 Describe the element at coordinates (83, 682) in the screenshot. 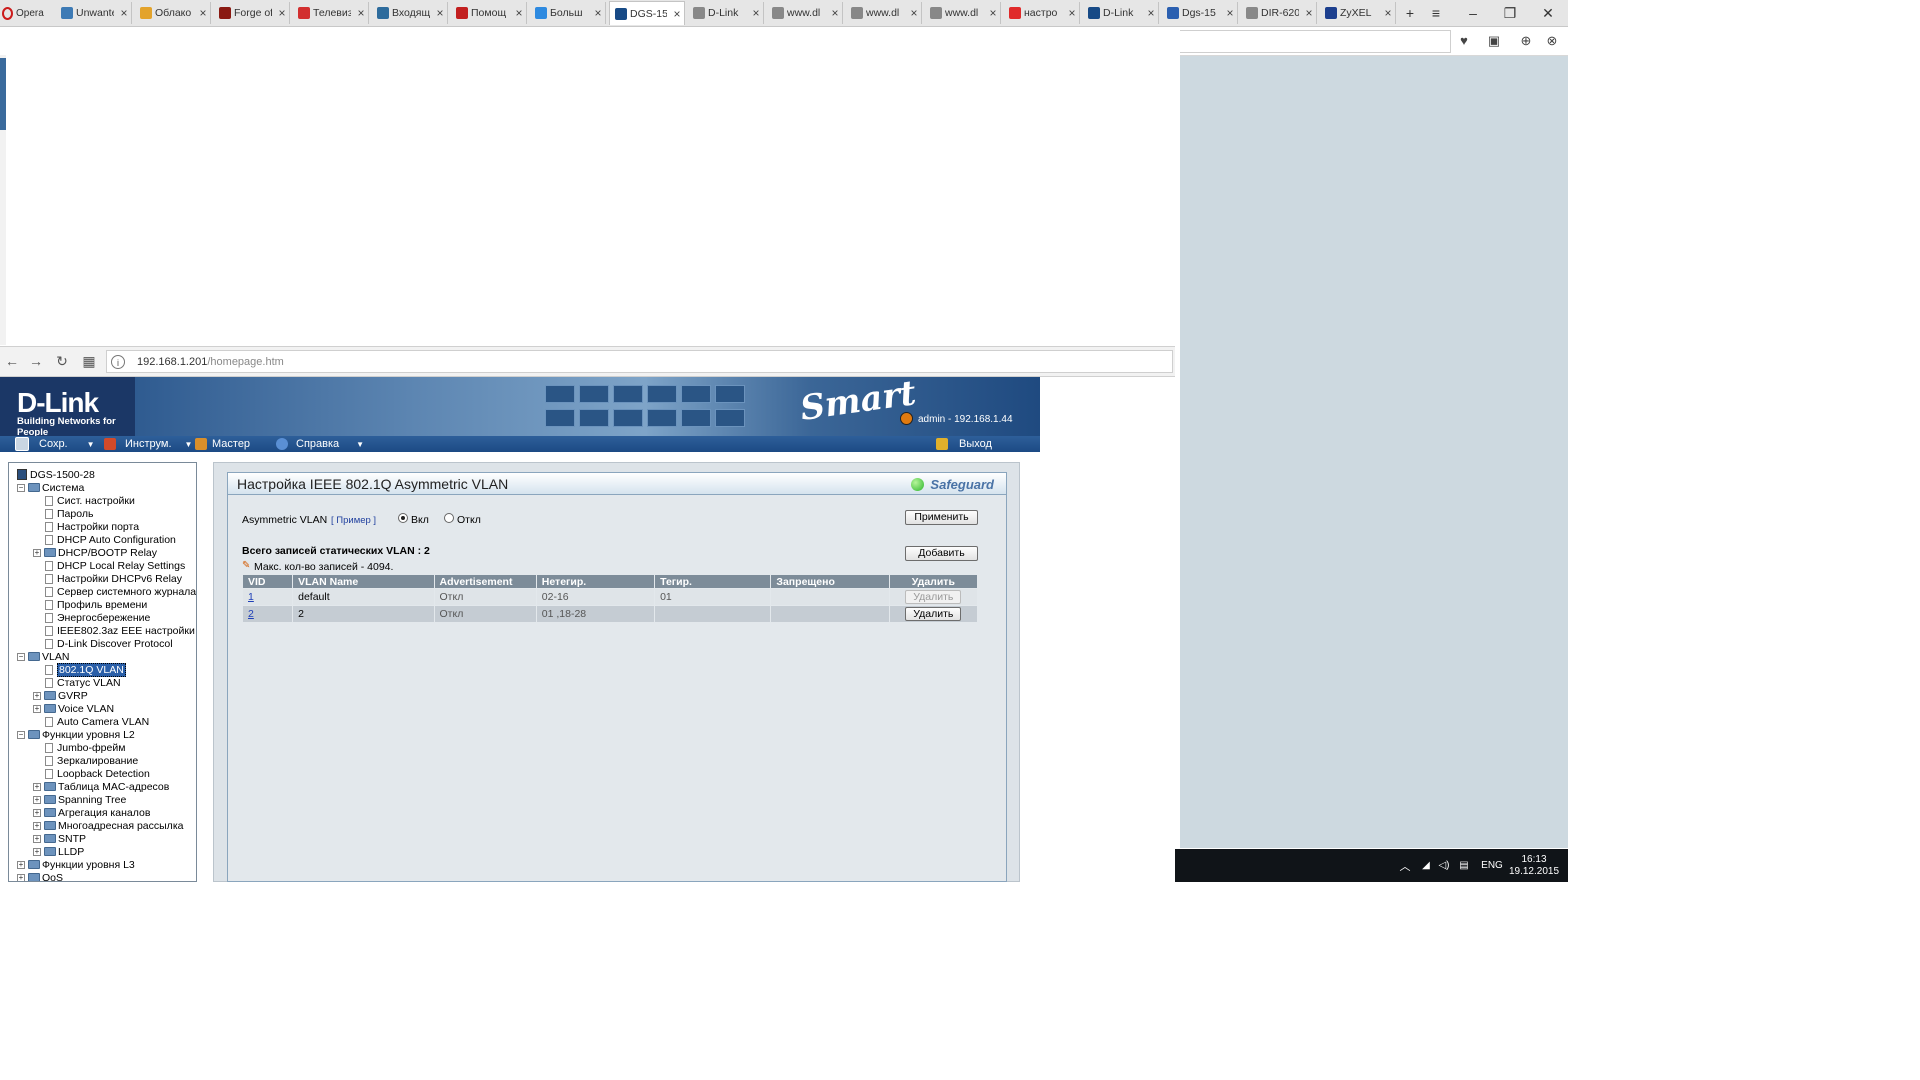

I see `tree-item: Статус VLAN` at that location.